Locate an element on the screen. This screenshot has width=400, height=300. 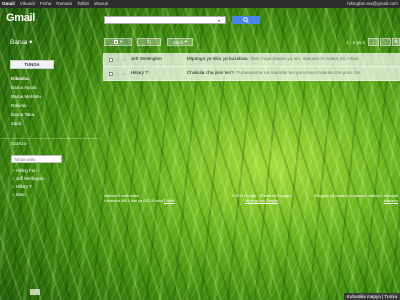
refresh-button: ↻ is located at coordinates (149, 42).